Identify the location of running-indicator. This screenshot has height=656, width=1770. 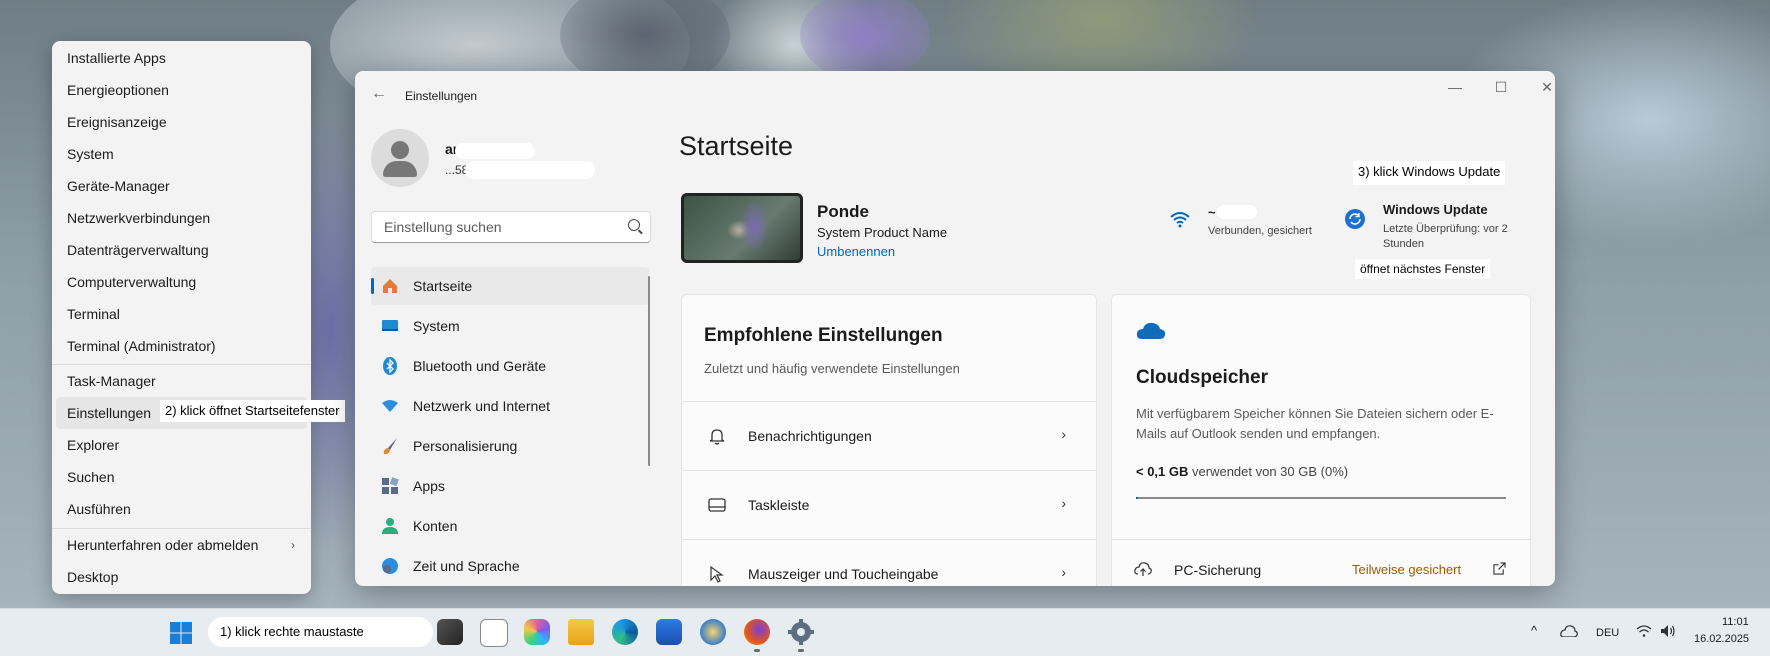
(757, 650).